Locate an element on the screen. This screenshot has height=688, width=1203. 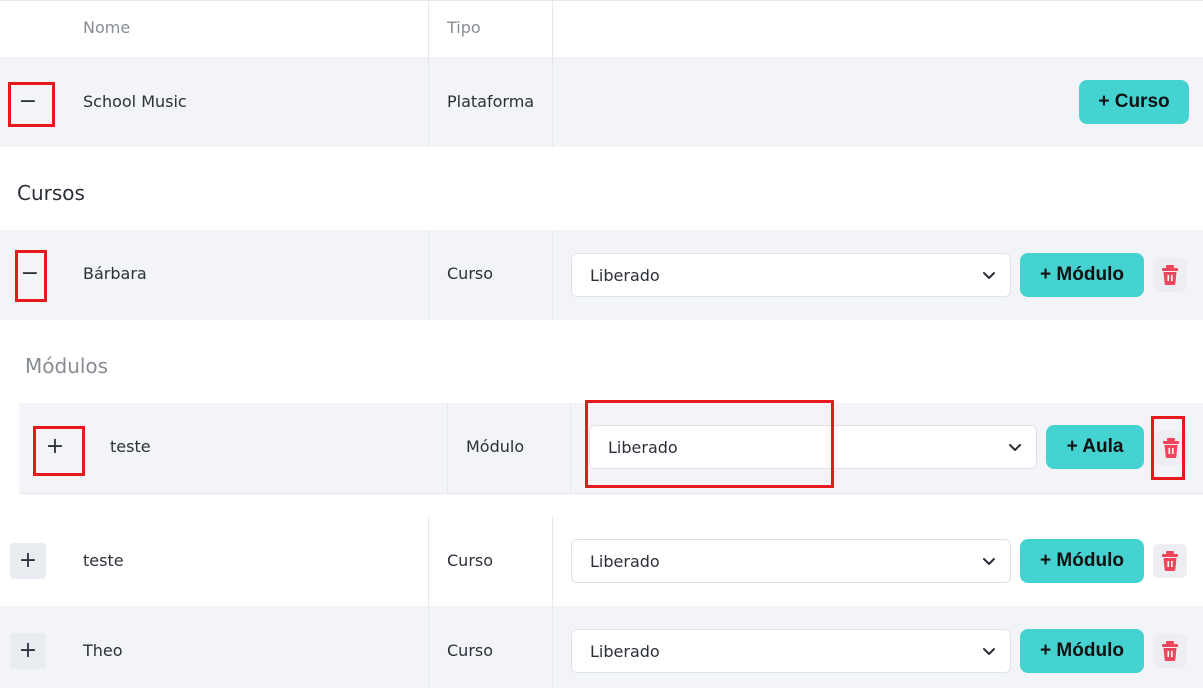
collapse-platform-button: − is located at coordinates (28, 102).